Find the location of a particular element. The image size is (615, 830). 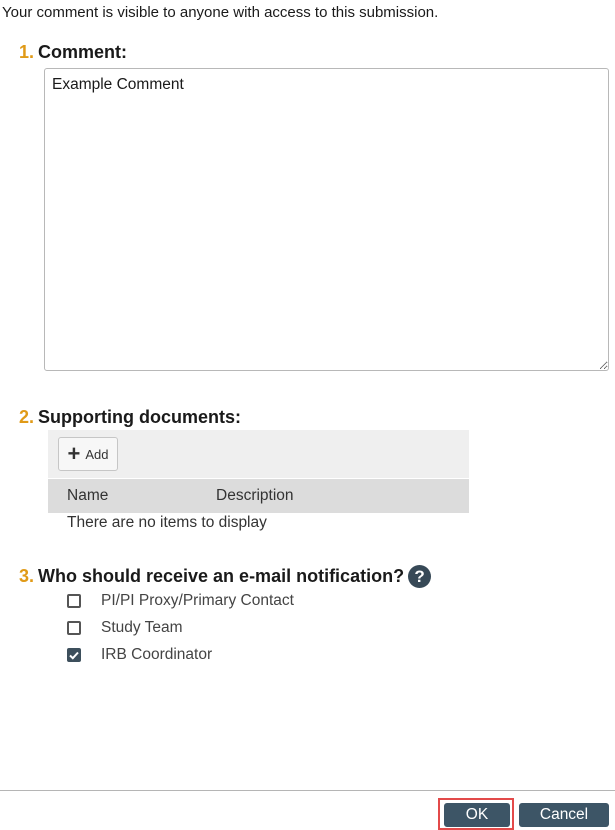

question-number: 1. is located at coordinates (27, 52).